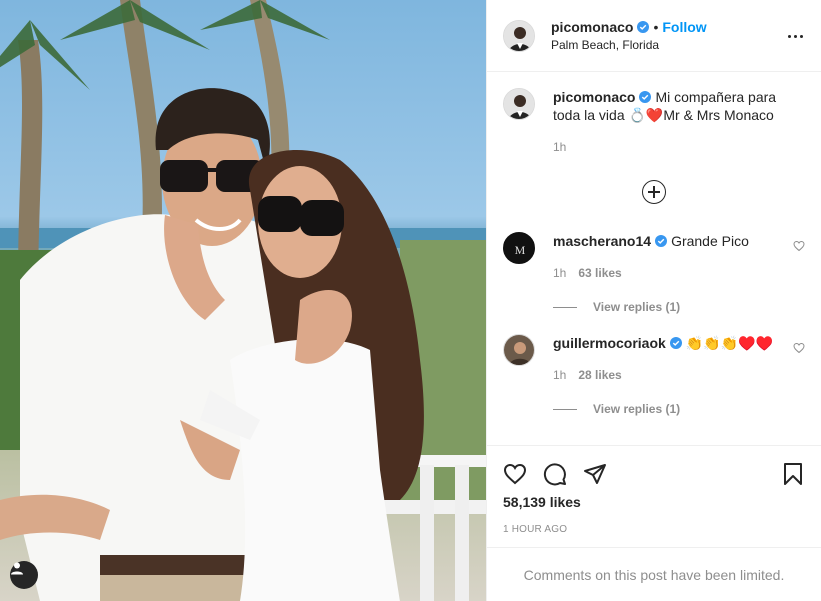 This screenshot has width=821, height=601. I want to click on comment-username: guillermocoriaok, so click(609, 343).